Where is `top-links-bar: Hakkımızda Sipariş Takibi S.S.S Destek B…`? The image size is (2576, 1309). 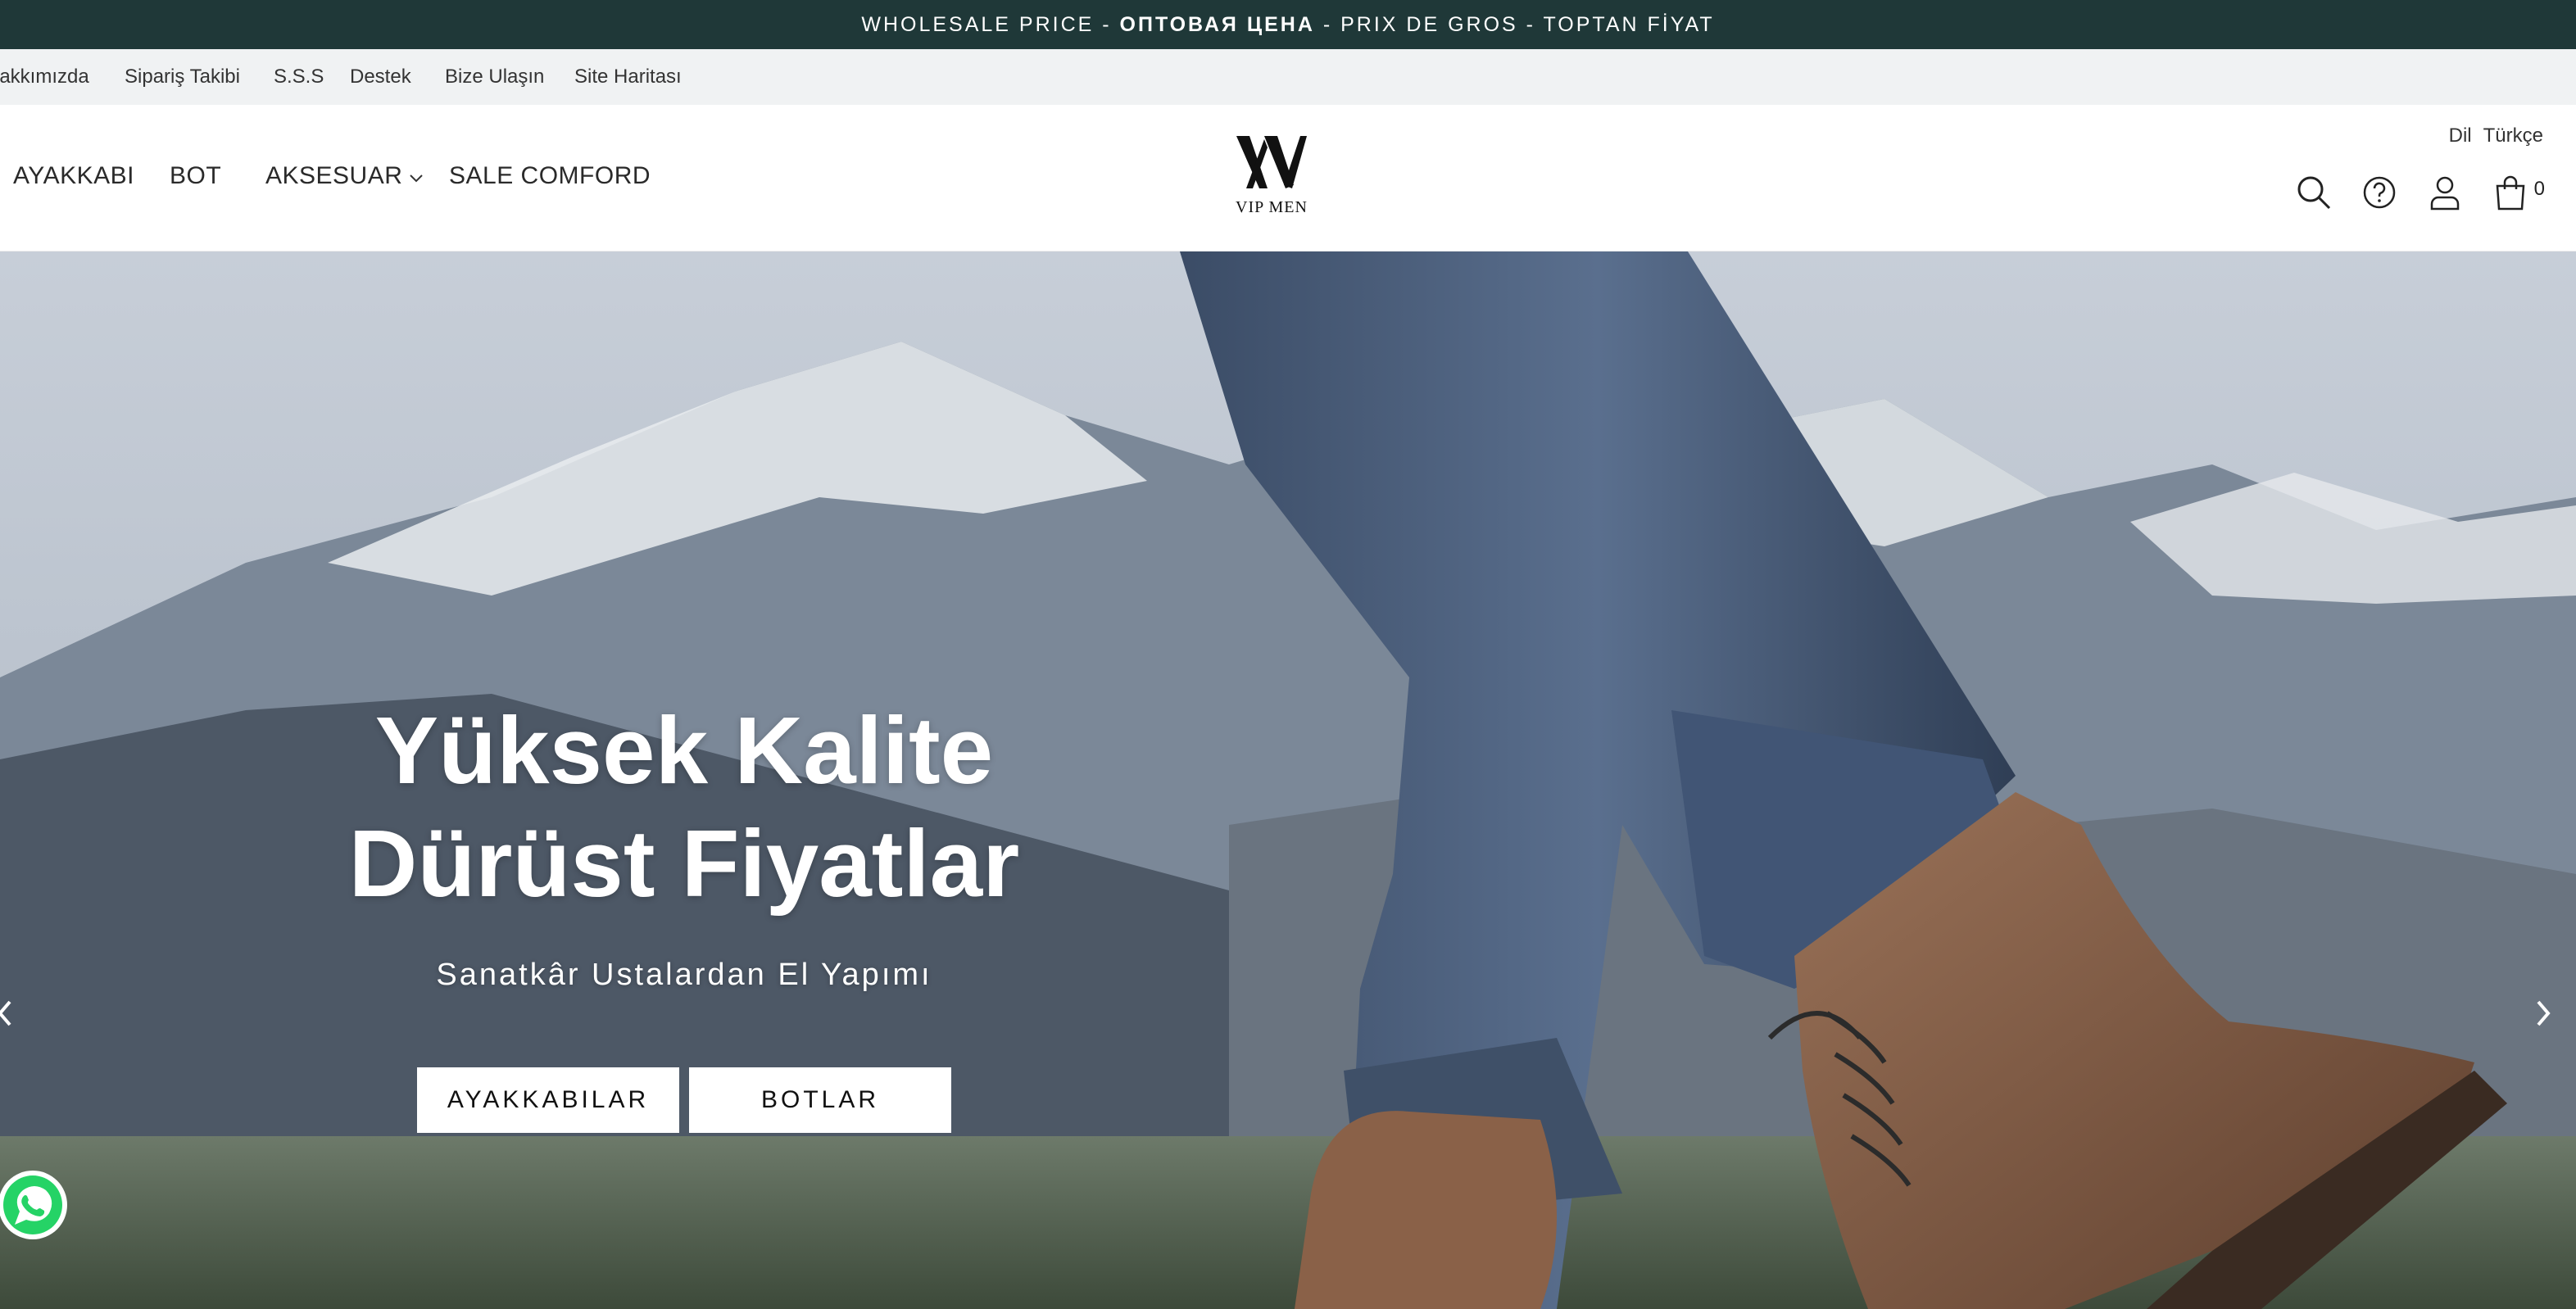
top-links-bar: Hakkımızda Sipariş Takibi S.S.S Destek B… is located at coordinates (1288, 77).